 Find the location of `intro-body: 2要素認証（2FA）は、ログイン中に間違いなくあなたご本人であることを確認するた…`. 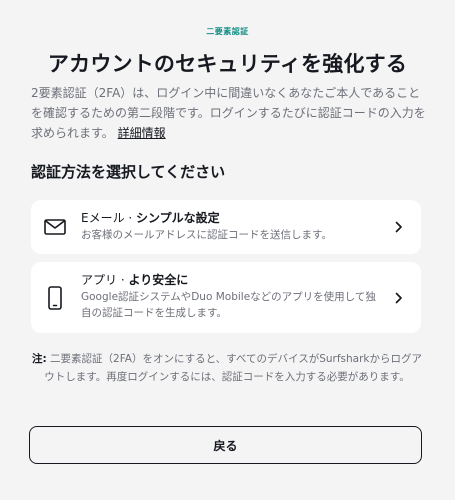

intro-body: 2要素認証（2FA）は、ログイン中に間違いなくあなたご本人であることを確認するた… is located at coordinates (228, 113).